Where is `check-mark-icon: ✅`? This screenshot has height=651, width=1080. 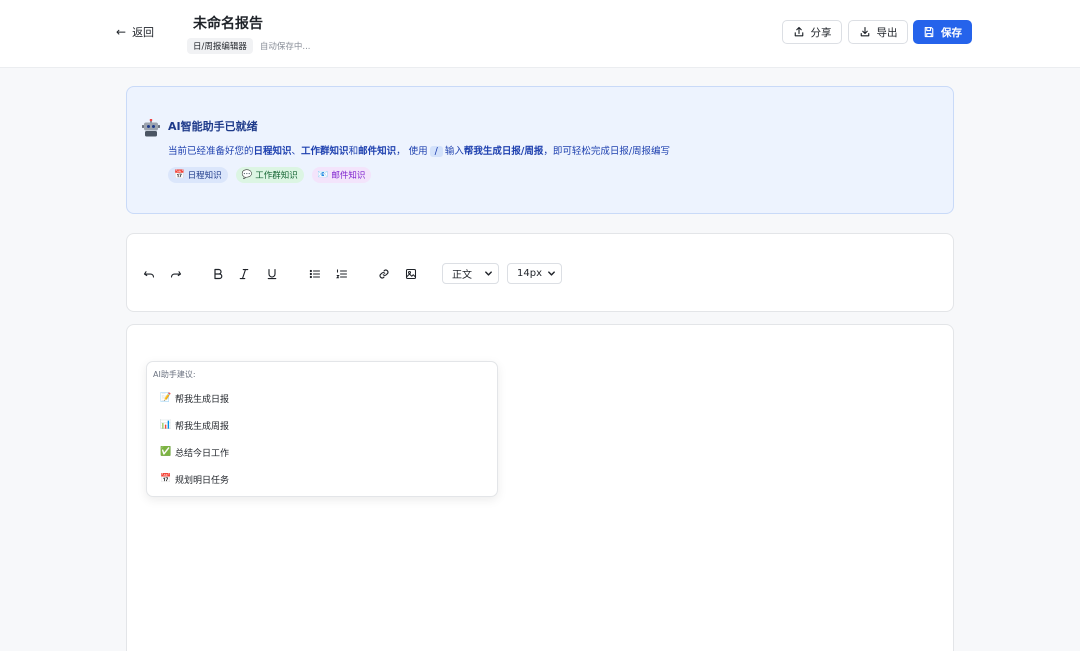 check-mark-icon: ✅ is located at coordinates (166, 452).